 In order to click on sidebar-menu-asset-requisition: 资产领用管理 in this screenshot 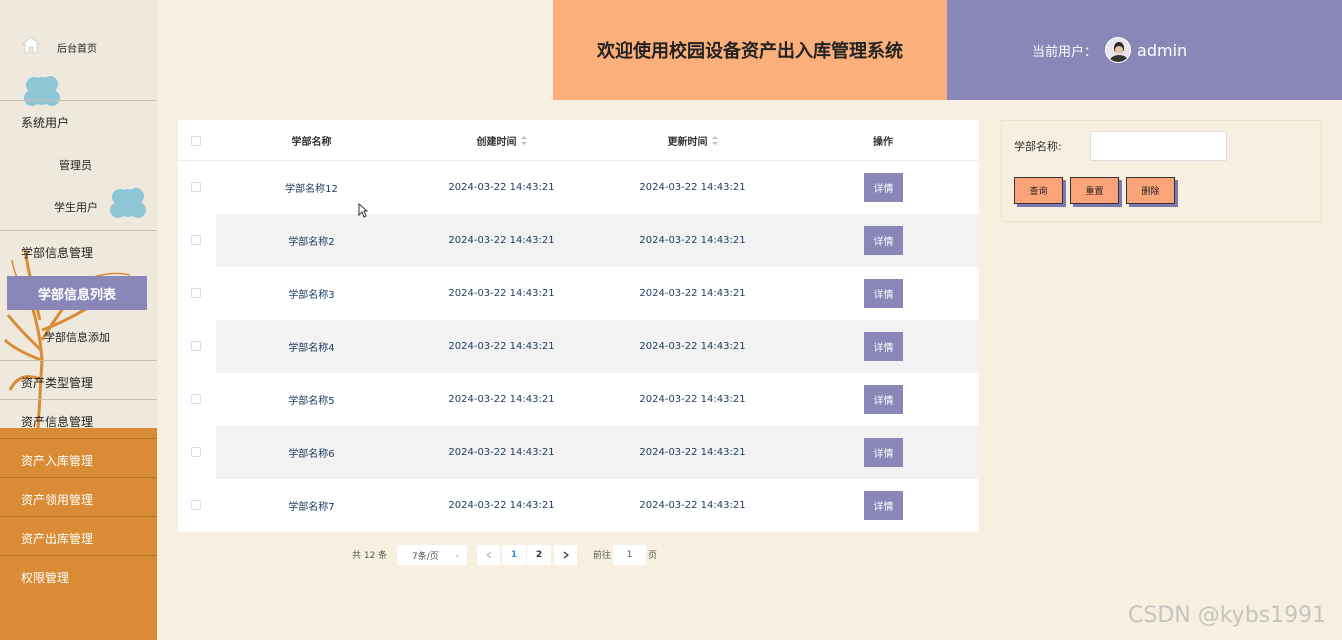, I will do `click(89, 499)`.